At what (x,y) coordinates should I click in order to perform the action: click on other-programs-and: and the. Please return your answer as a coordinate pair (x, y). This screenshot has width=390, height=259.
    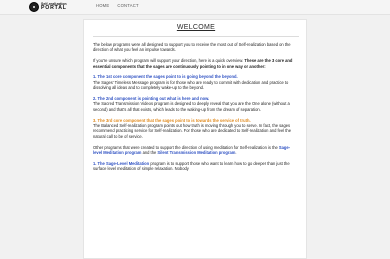
    Looking at the image, I should click on (149, 153).